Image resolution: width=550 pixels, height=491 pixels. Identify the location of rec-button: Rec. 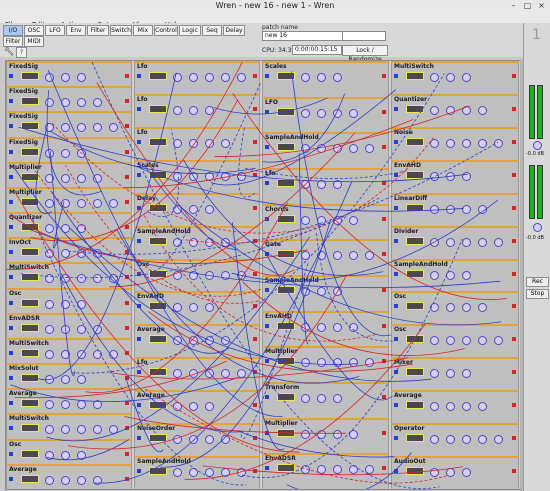
(537, 282).